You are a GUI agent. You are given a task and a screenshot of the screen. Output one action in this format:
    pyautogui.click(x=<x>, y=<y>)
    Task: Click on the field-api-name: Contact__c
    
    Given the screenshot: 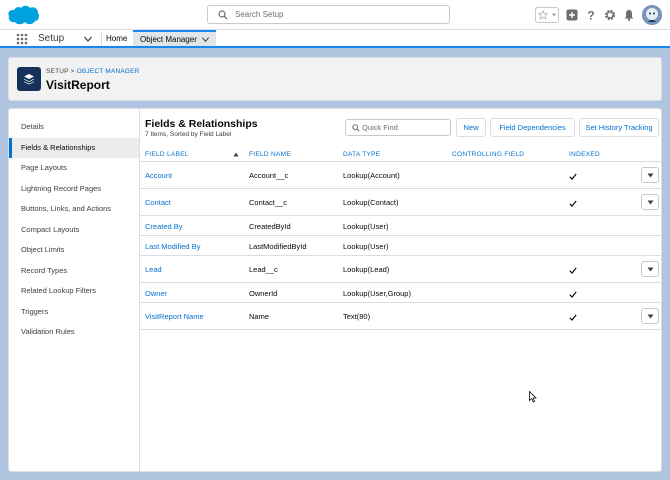 What is the action you would take?
    pyautogui.click(x=268, y=202)
    